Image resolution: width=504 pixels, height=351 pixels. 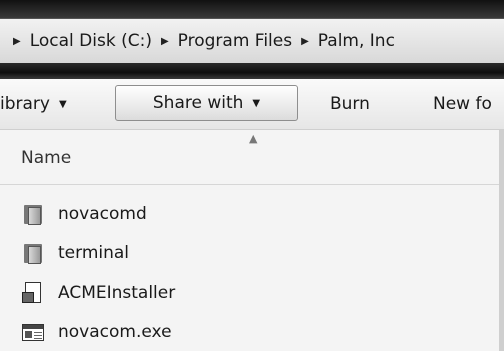 What do you see at coordinates (33, 332) in the screenshot?
I see `executable-icon` at bounding box center [33, 332].